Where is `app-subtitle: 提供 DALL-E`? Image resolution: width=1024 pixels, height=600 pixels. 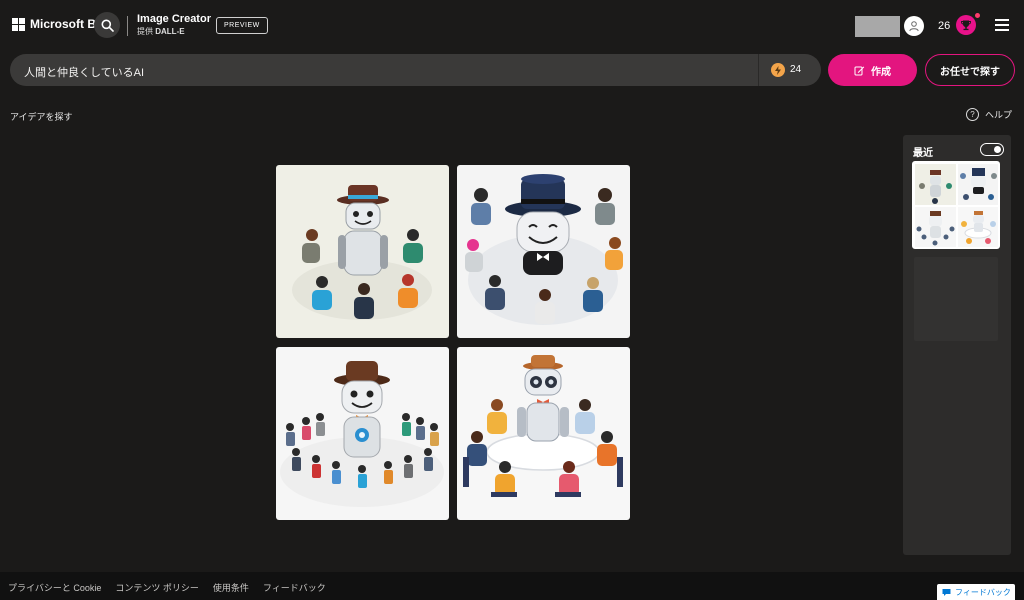
app-subtitle: 提供 DALL-E is located at coordinates (161, 31).